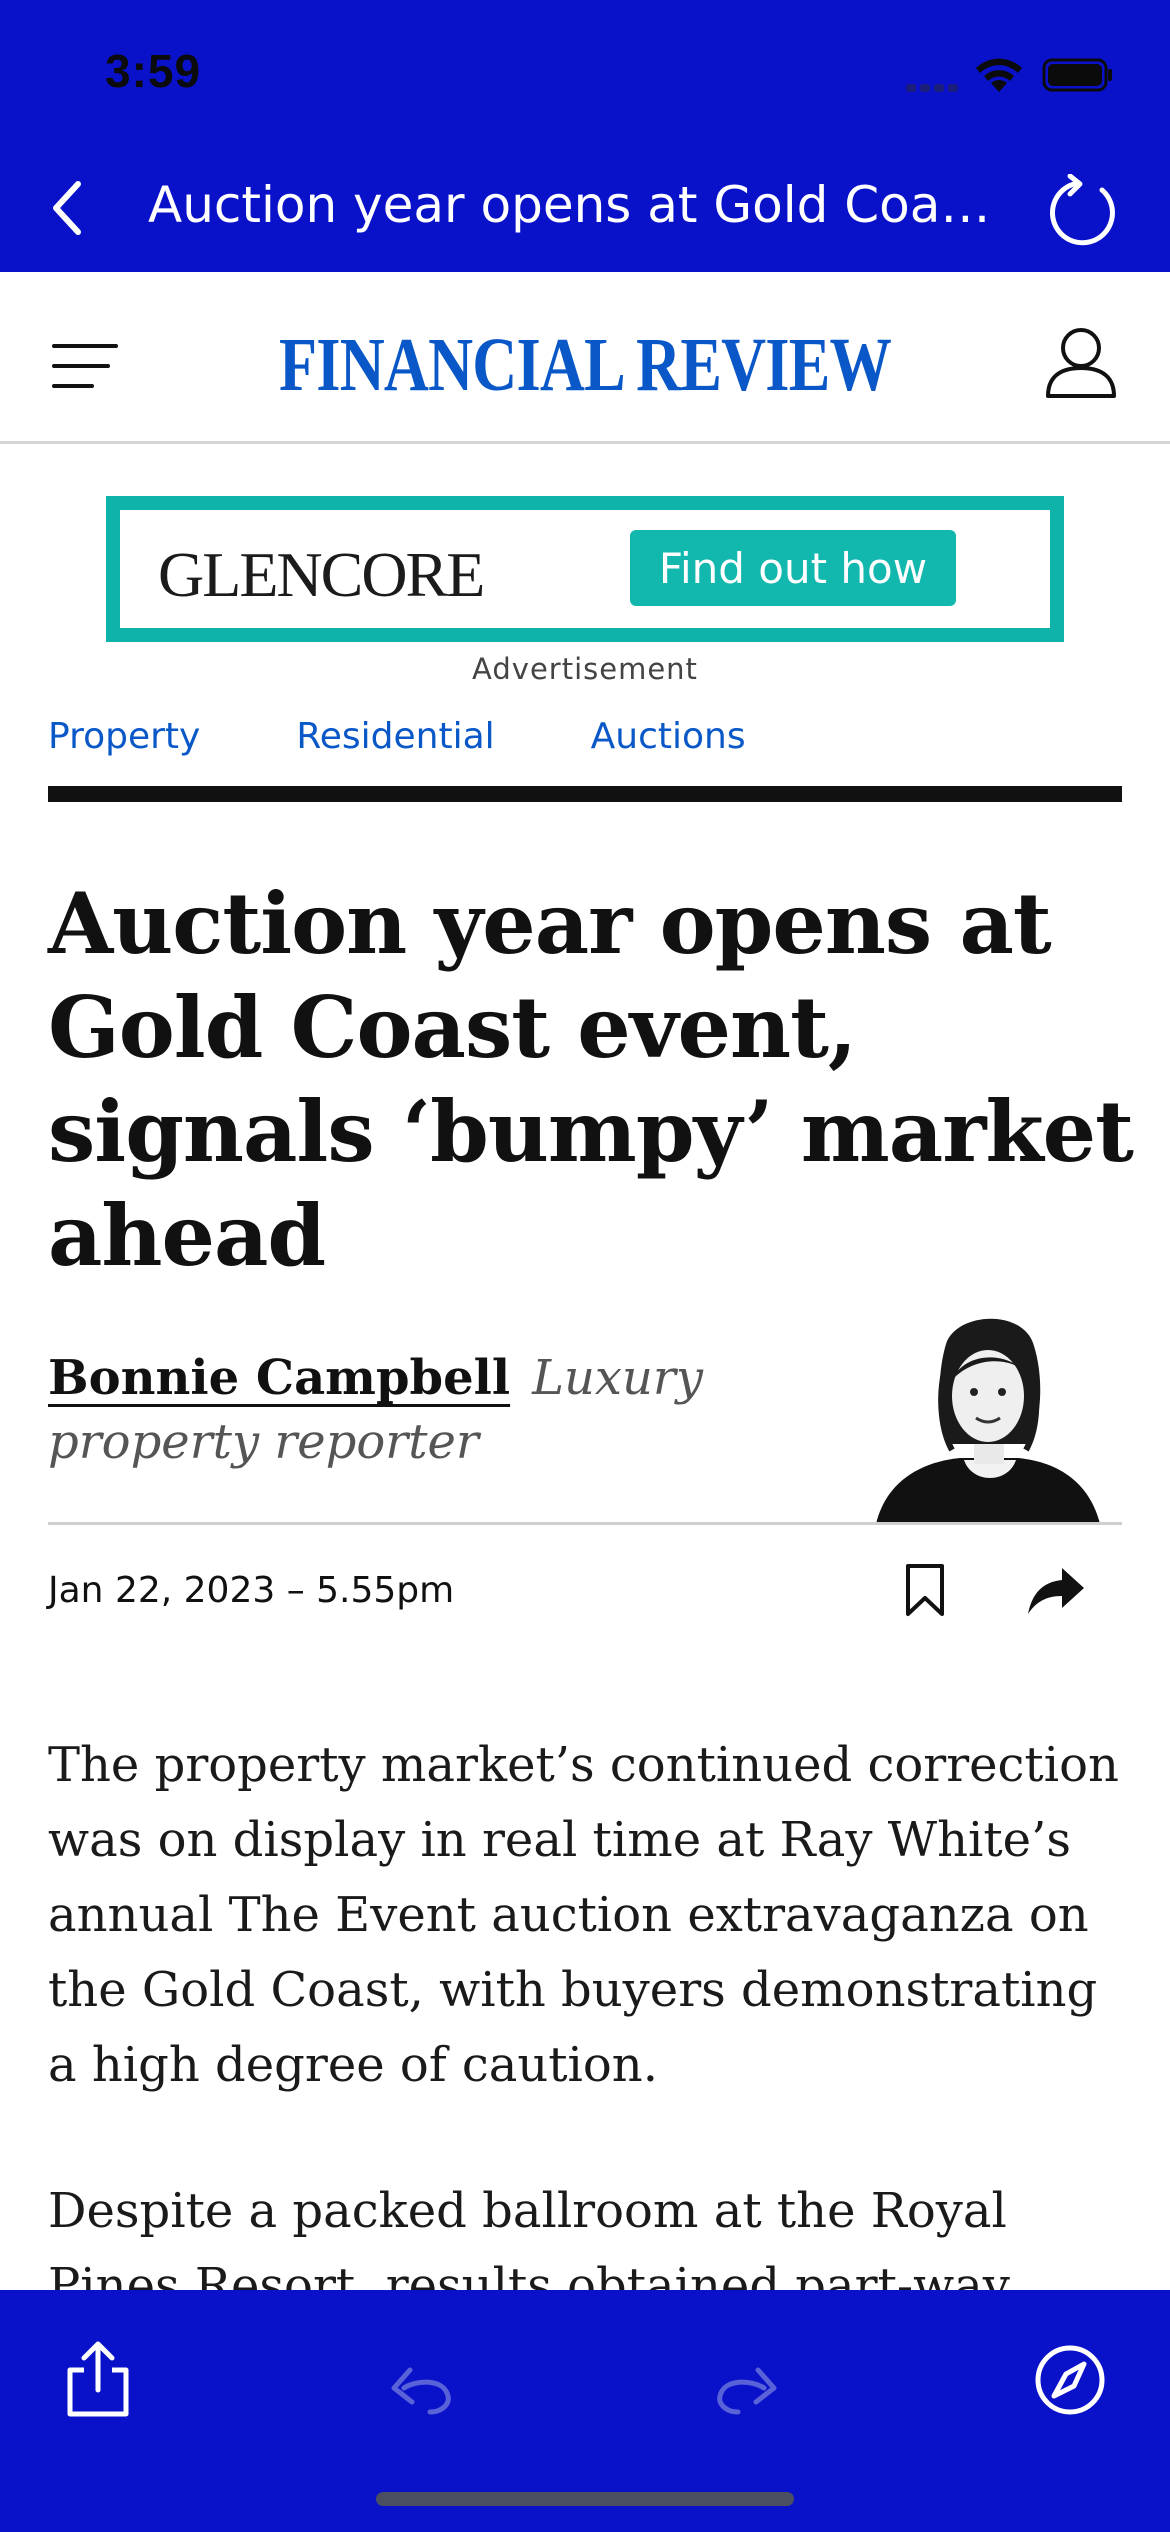 The height and width of the screenshot is (2532, 1170). What do you see at coordinates (153, 71) in the screenshot?
I see `status-time: 3:59` at bounding box center [153, 71].